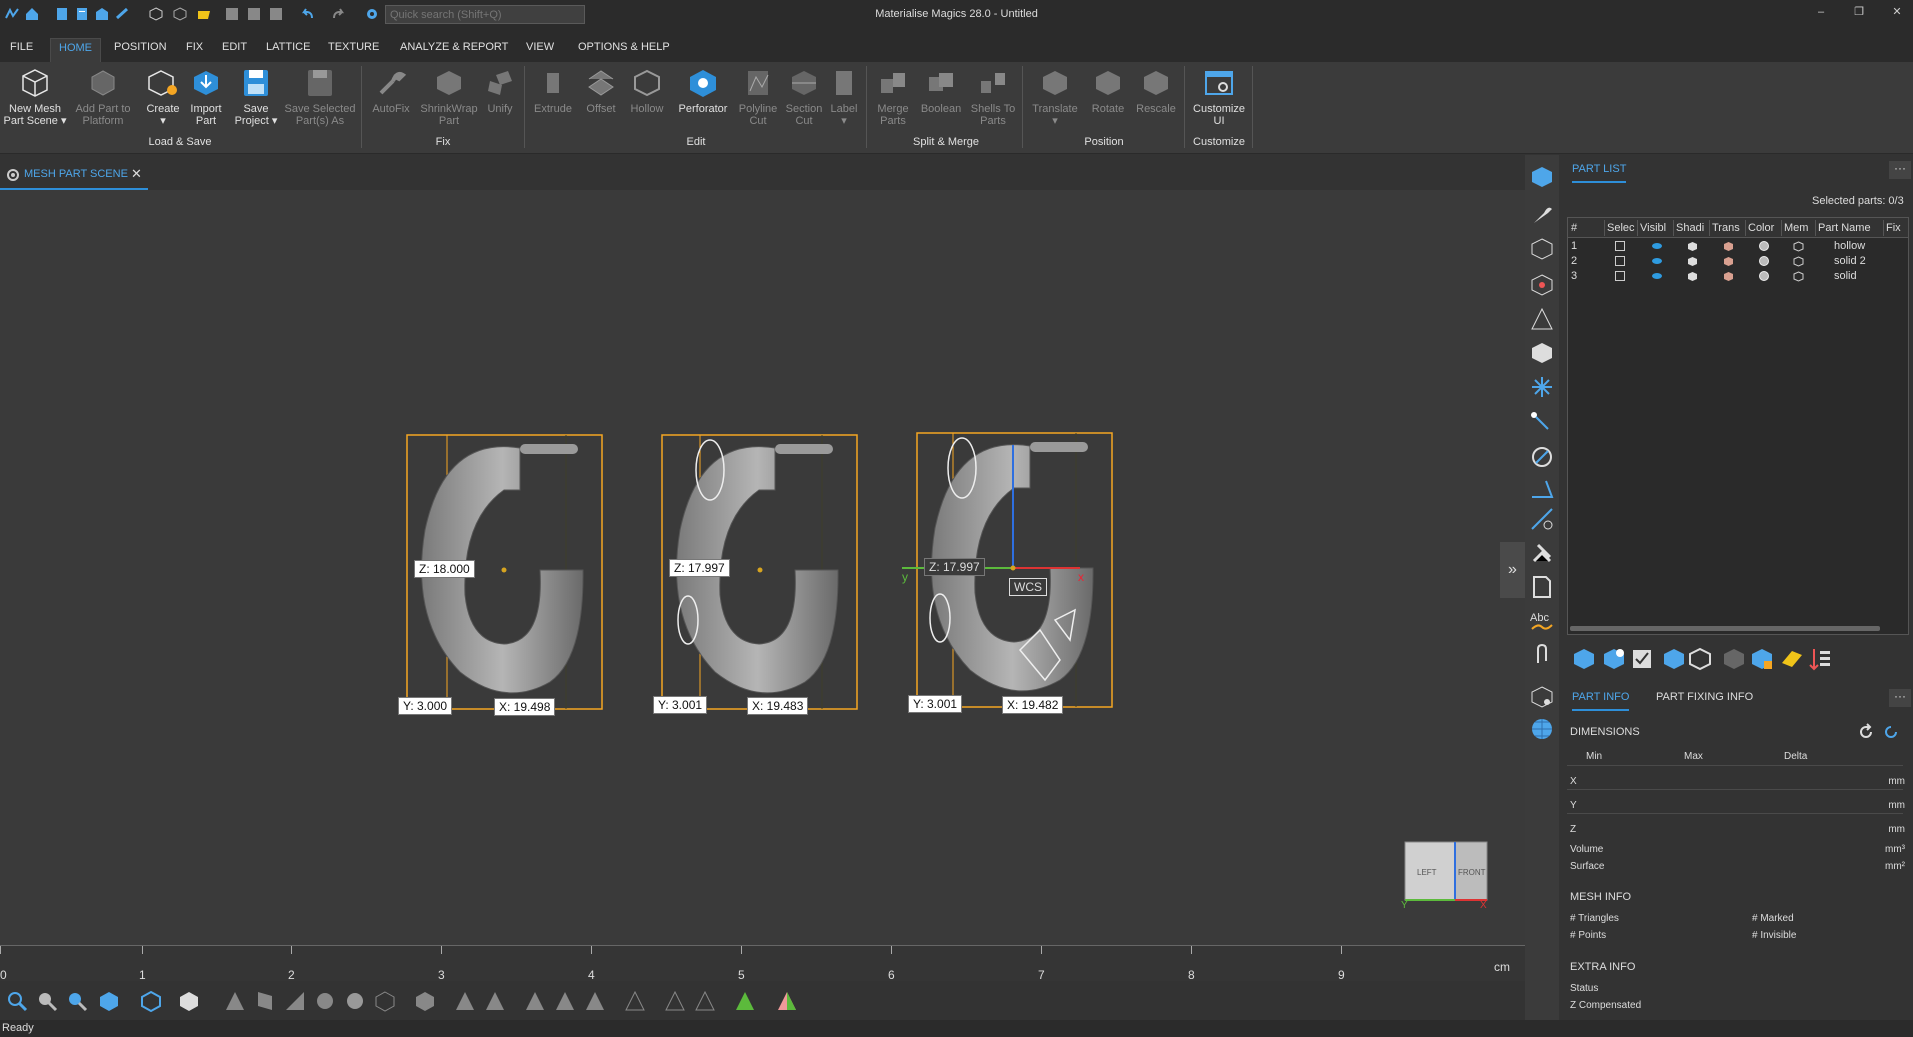  I want to click on tab-part-info: PART INFO, so click(1601, 701).